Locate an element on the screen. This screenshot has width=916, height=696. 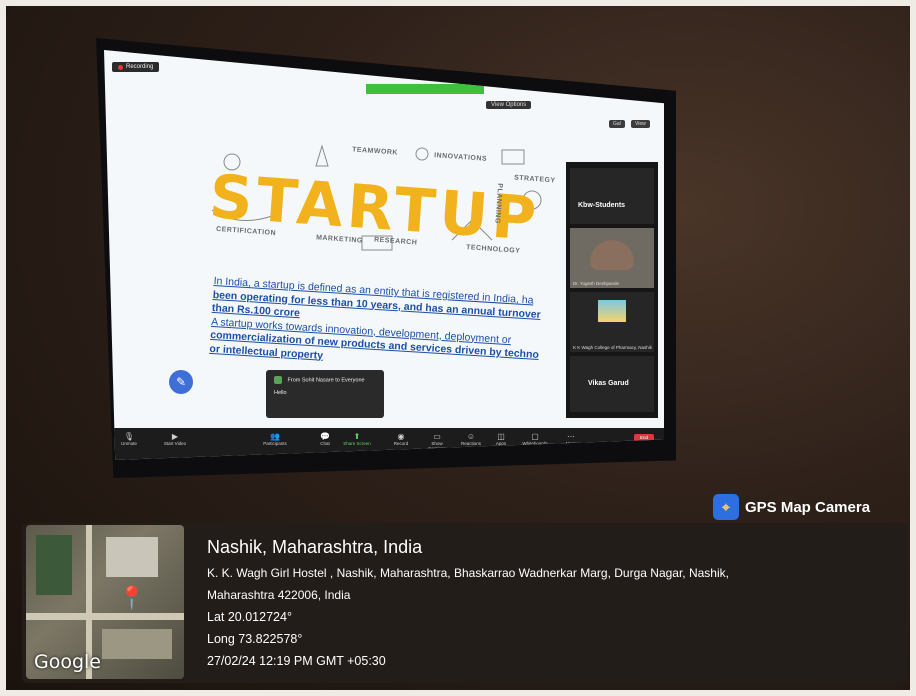
gps-address-line: Maharashtra 422006, India is located at coordinates (279, 595).